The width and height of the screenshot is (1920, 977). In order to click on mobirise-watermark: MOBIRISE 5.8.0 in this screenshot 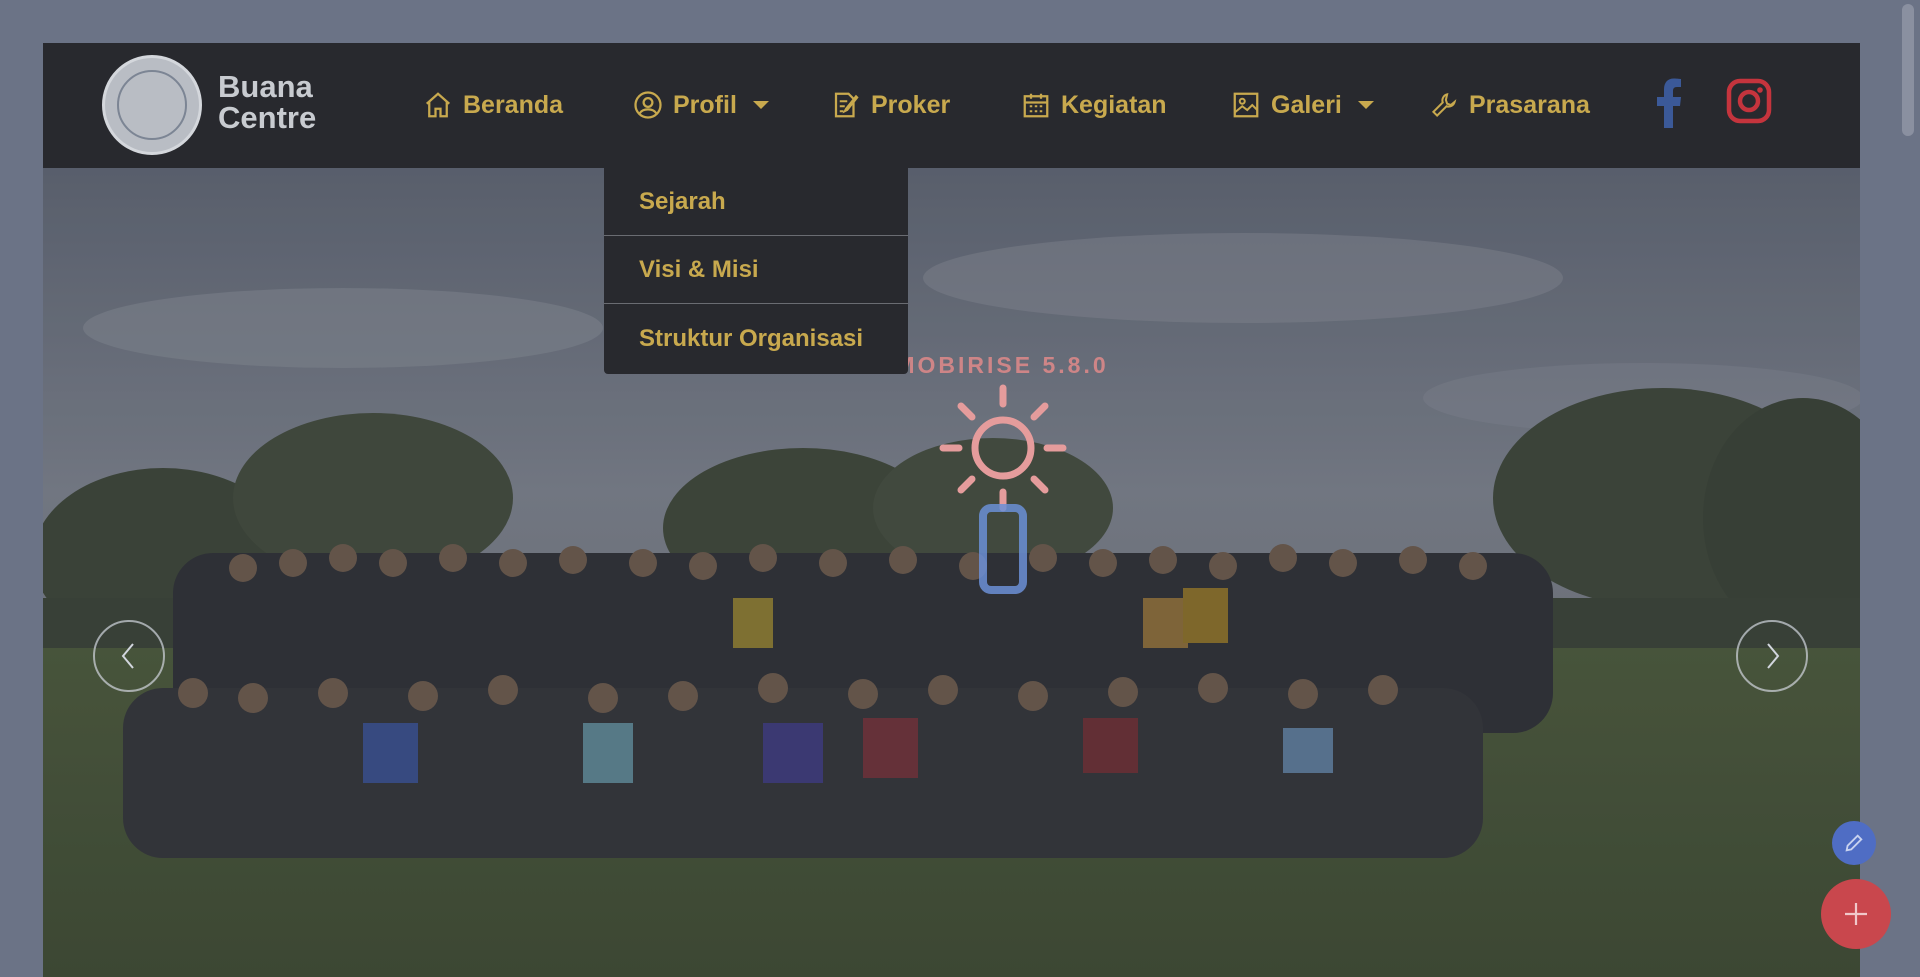, I will do `click(1002, 365)`.